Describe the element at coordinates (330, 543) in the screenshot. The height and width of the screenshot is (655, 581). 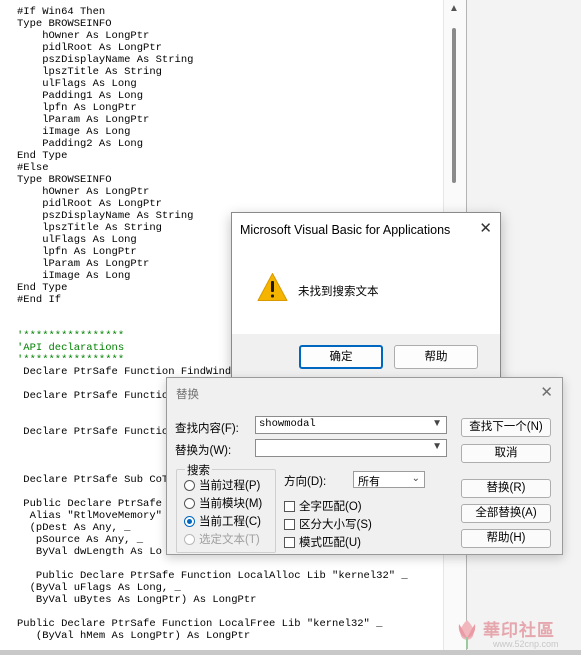
I see `option-label: 模式匹配(U)` at that location.